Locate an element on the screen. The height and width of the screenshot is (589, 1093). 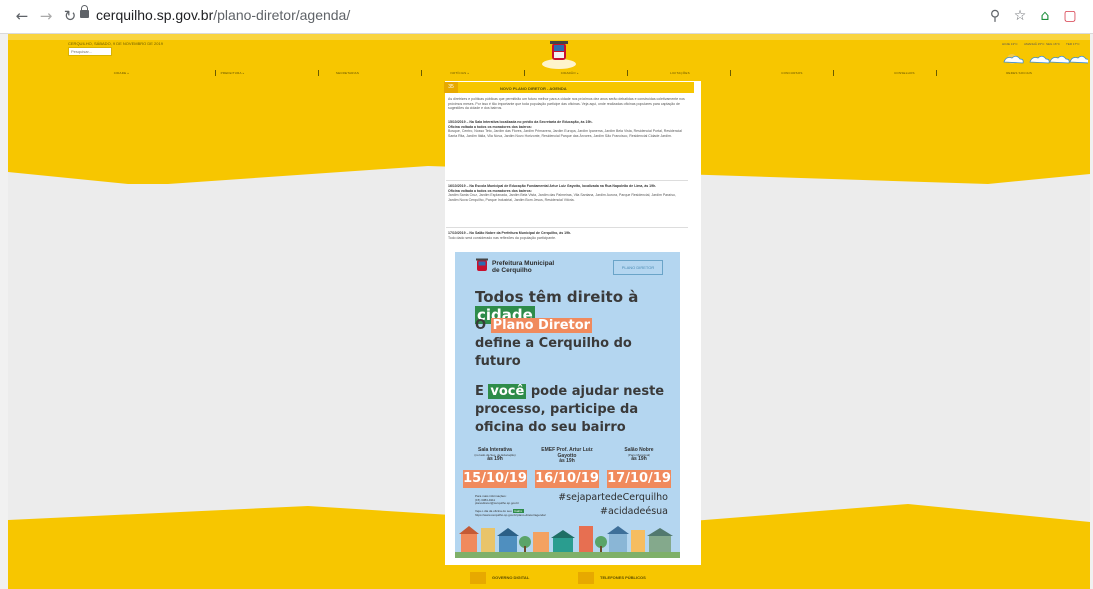
weather-day: AMANHÃ 15°C is located at coordinates (1034, 44).